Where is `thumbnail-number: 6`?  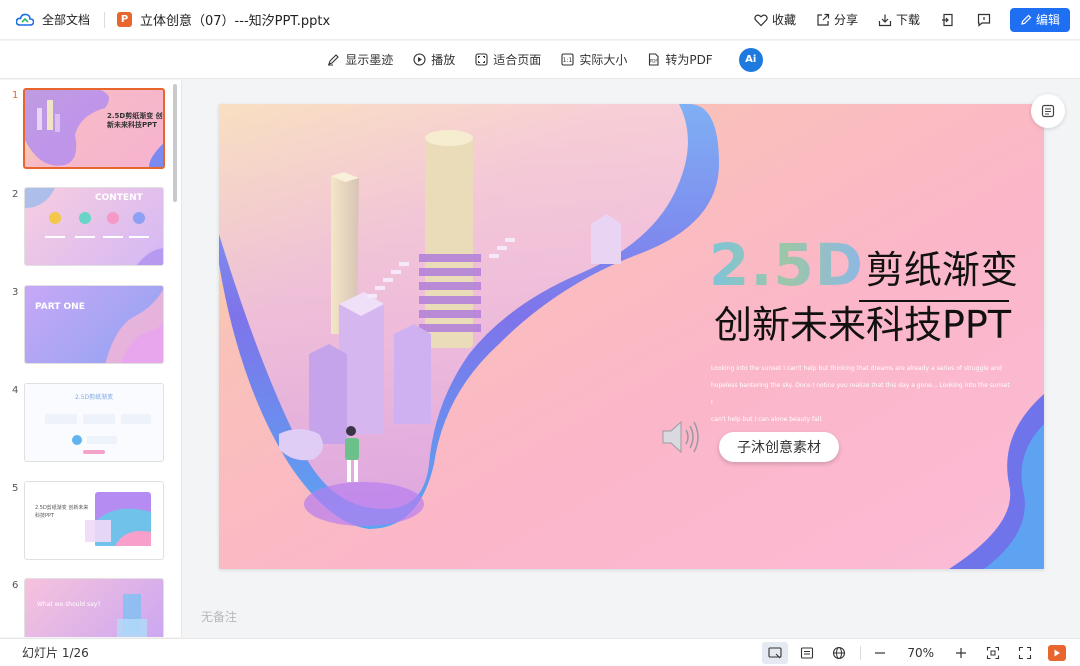 thumbnail-number: 6 is located at coordinates (15, 585).